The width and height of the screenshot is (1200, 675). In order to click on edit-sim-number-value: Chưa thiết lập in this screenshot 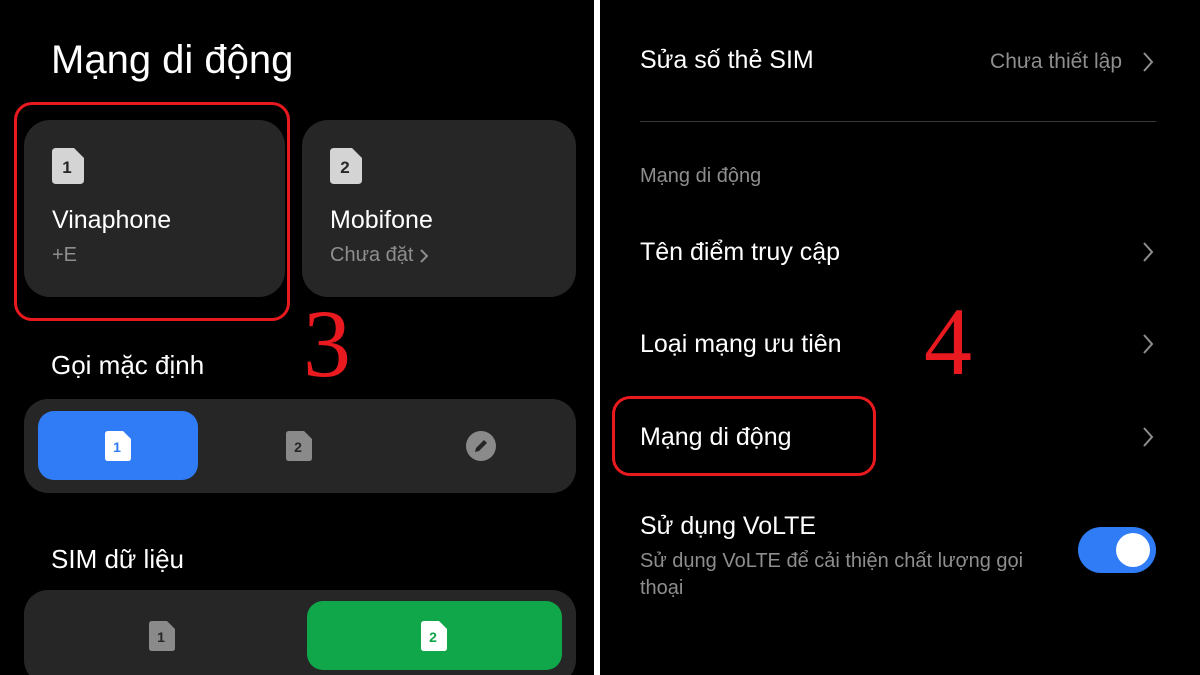, I will do `click(1056, 61)`.